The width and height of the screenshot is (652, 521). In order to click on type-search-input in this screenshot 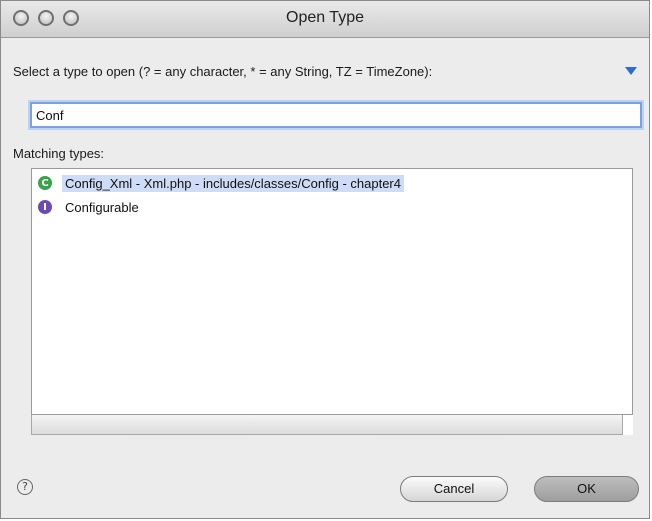, I will do `click(336, 115)`.